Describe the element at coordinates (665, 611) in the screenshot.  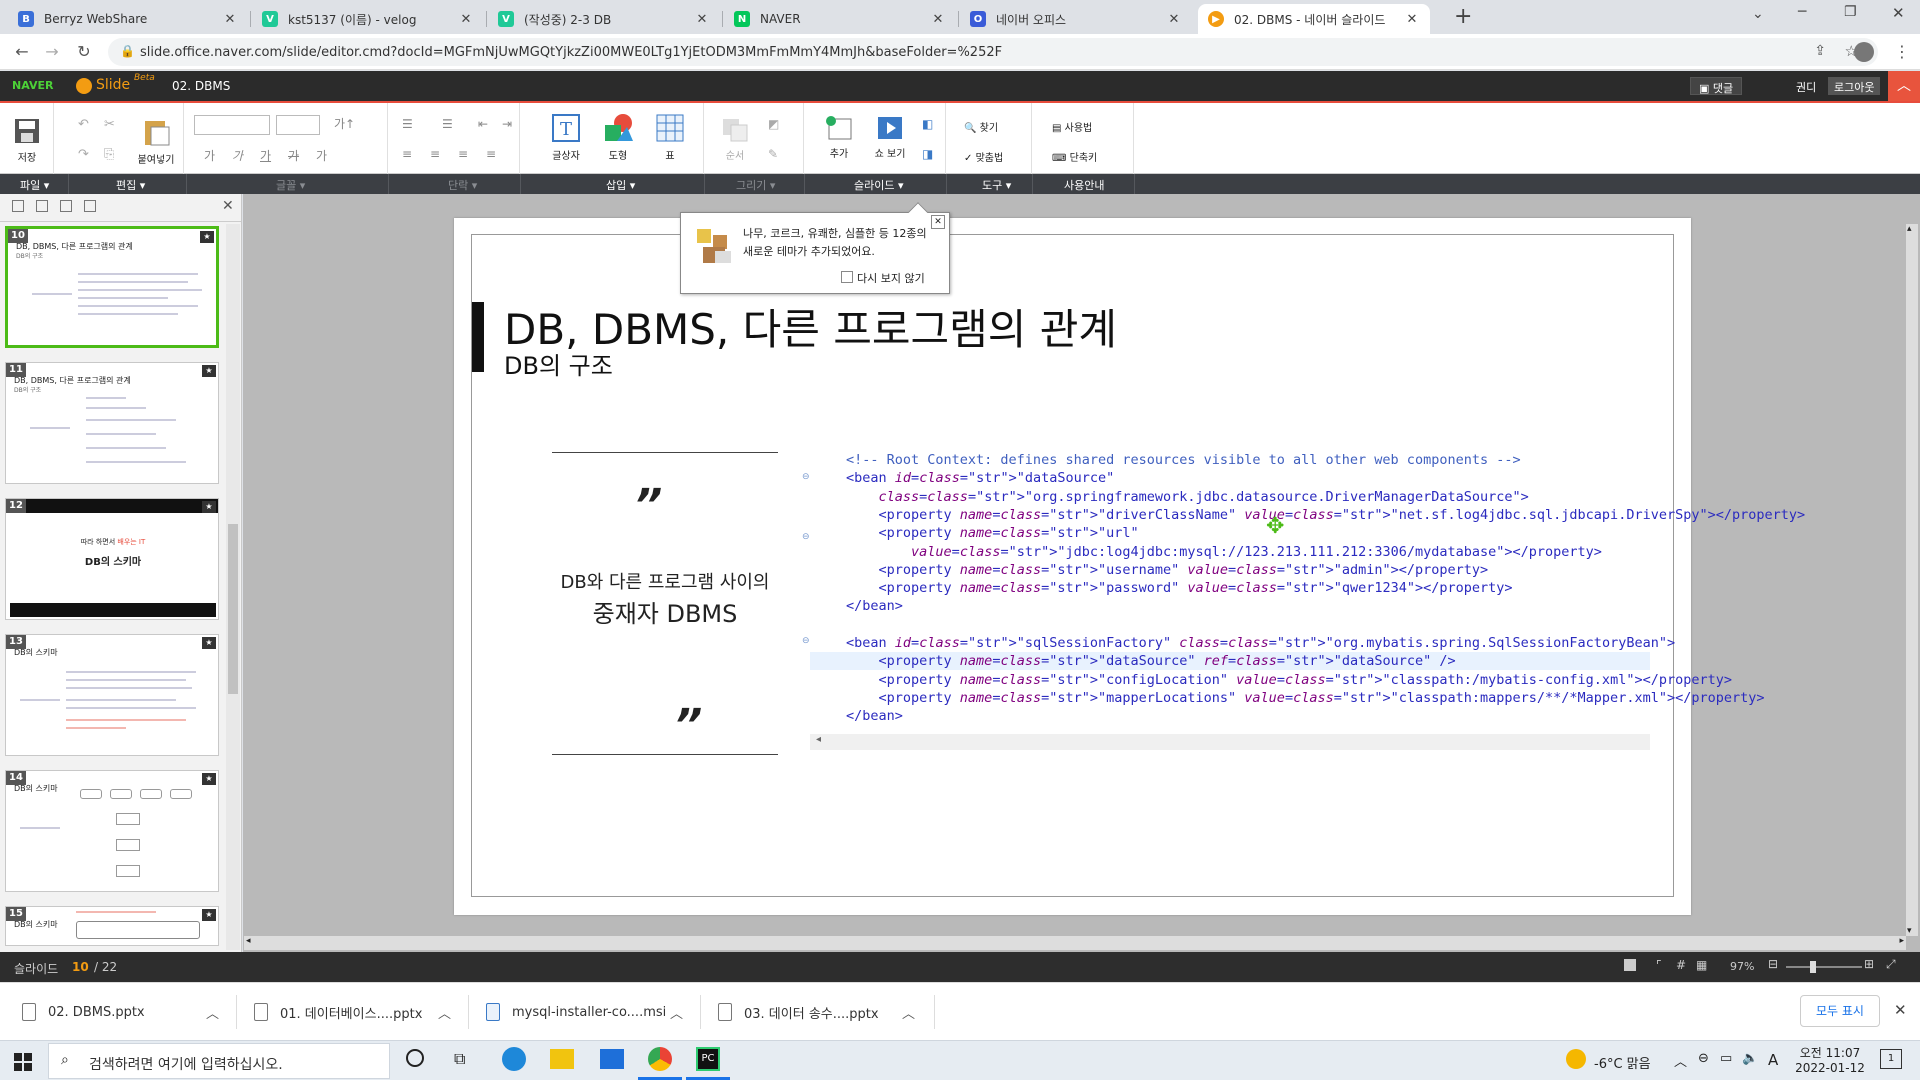
I see `quote-line-2: 중재자 DBMS` at that location.